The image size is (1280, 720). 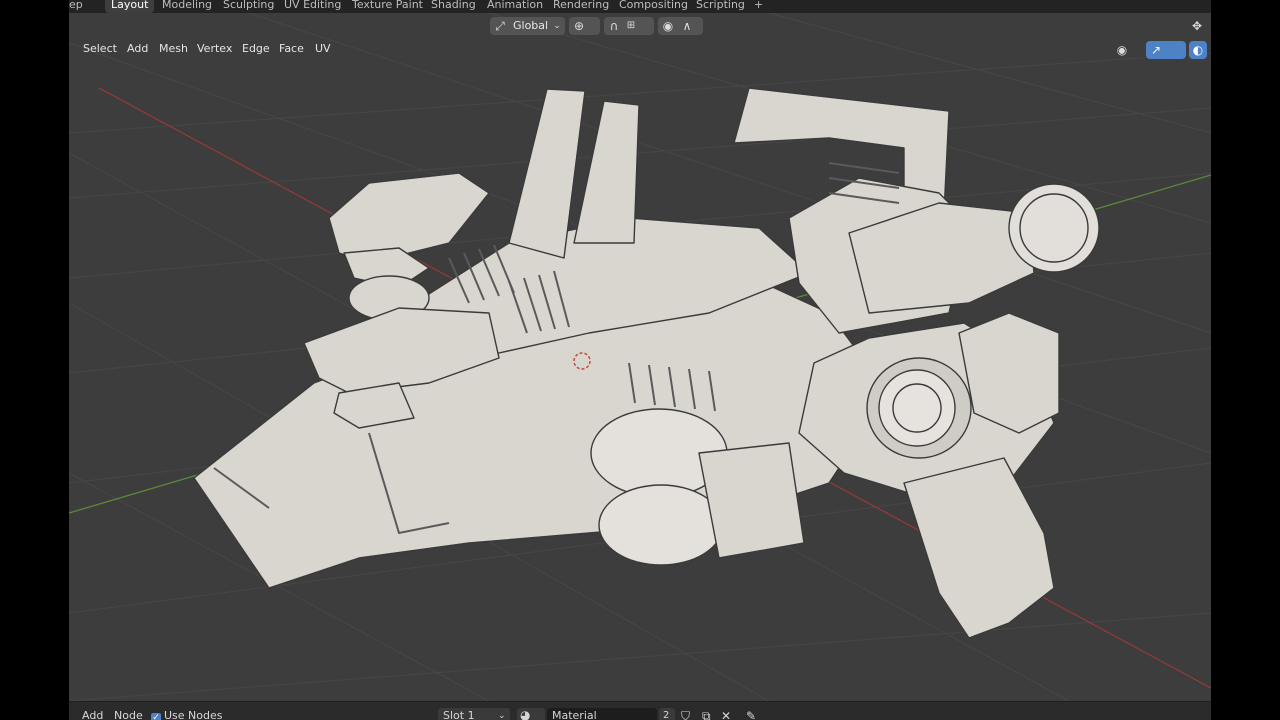 What do you see at coordinates (248, 6) in the screenshot?
I see `tab-sculpting: Sculpting` at bounding box center [248, 6].